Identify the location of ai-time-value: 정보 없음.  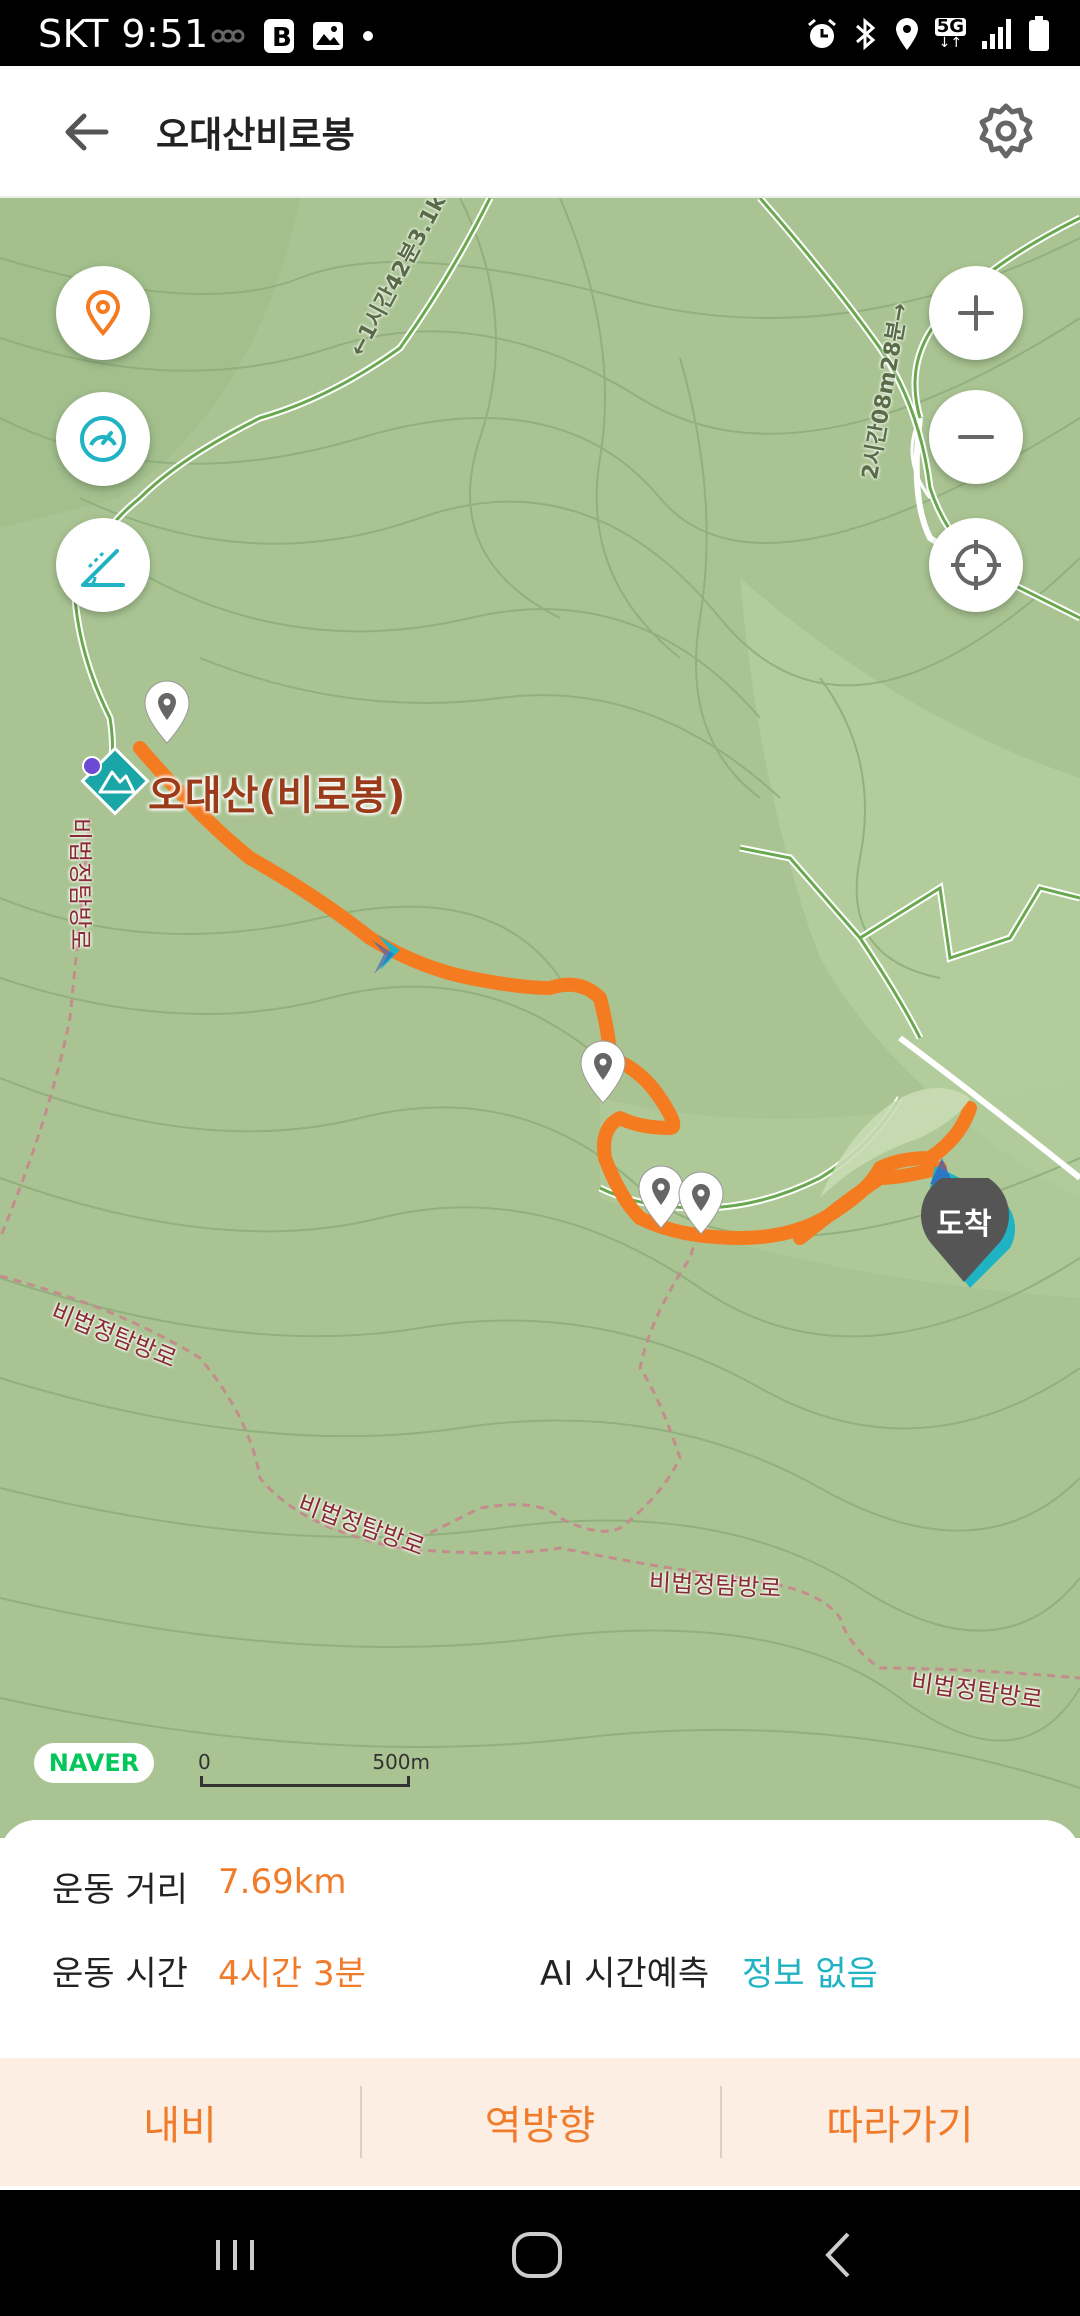
(810, 1974).